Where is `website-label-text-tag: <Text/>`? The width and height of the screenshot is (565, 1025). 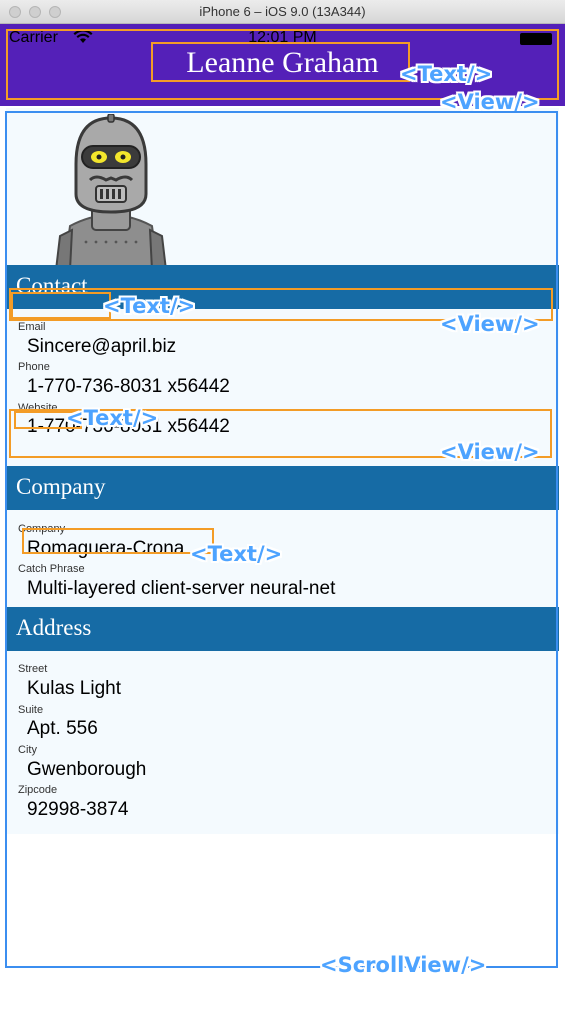
website-label-text-tag: <Text/> is located at coordinates (112, 418).